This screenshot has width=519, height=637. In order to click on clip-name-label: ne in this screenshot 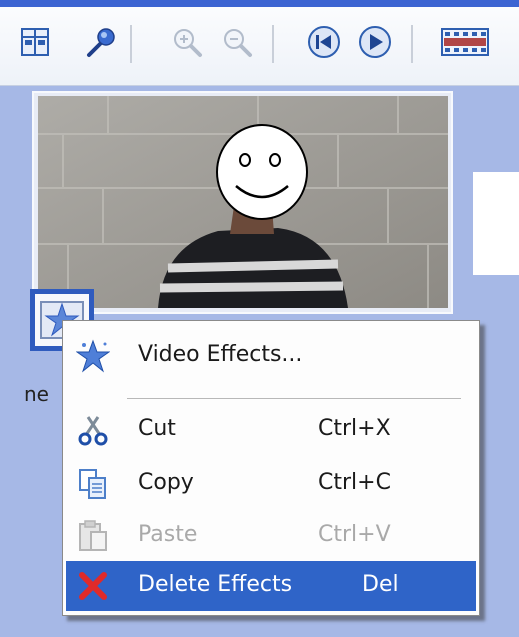, I will do `click(36, 394)`.